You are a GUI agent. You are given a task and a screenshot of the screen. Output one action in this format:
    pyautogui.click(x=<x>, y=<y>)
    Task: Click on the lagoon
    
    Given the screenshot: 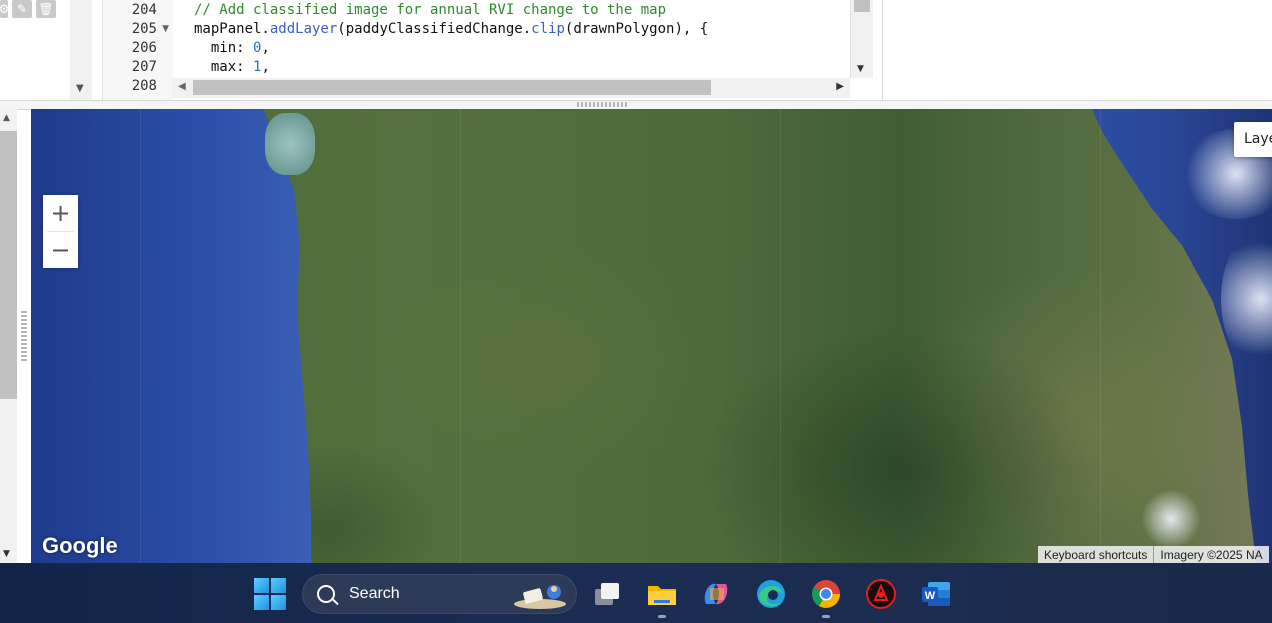 What is the action you would take?
    pyautogui.click(x=290, y=144)
    